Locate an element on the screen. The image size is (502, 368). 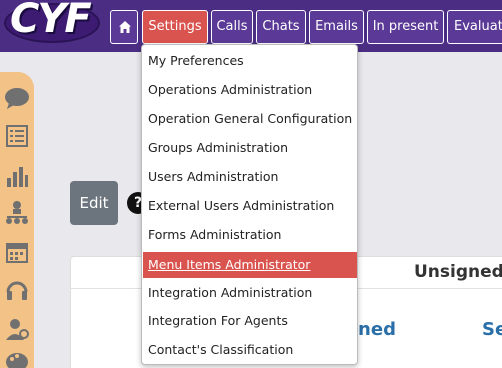
menu-item-integration-for-agents: Integration For Agents is located at coordinates (250, 321).